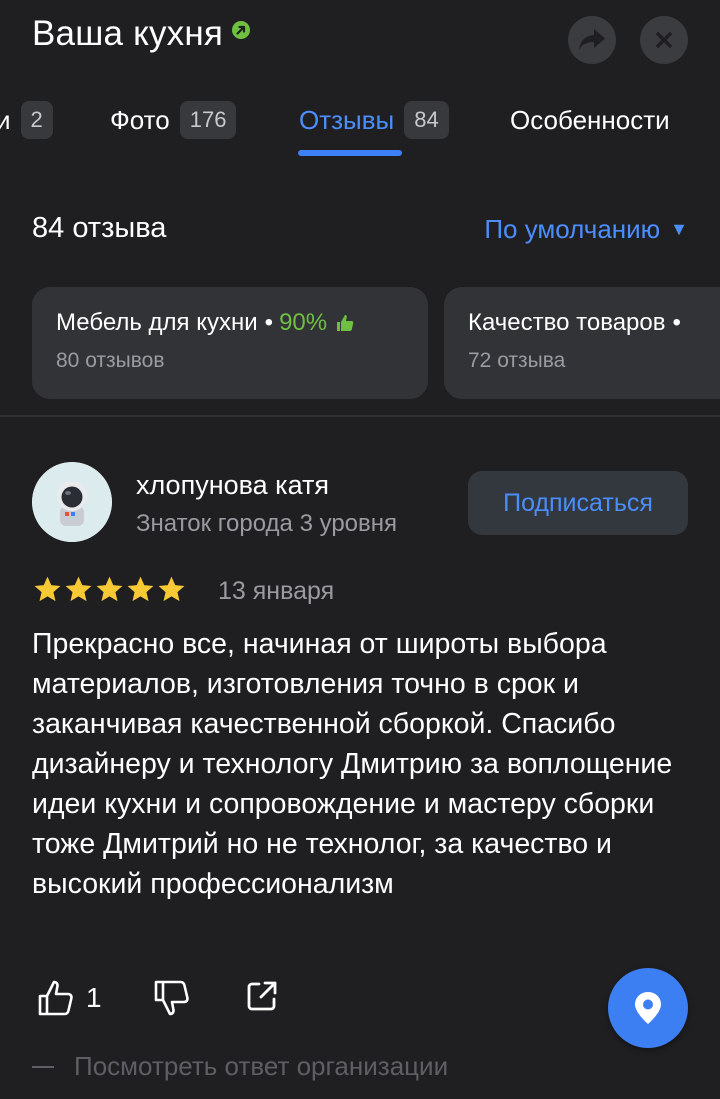  Describe the element at coordinates (347, 119) in the screenshot. I see `tab-label: Отзывы` at that location.